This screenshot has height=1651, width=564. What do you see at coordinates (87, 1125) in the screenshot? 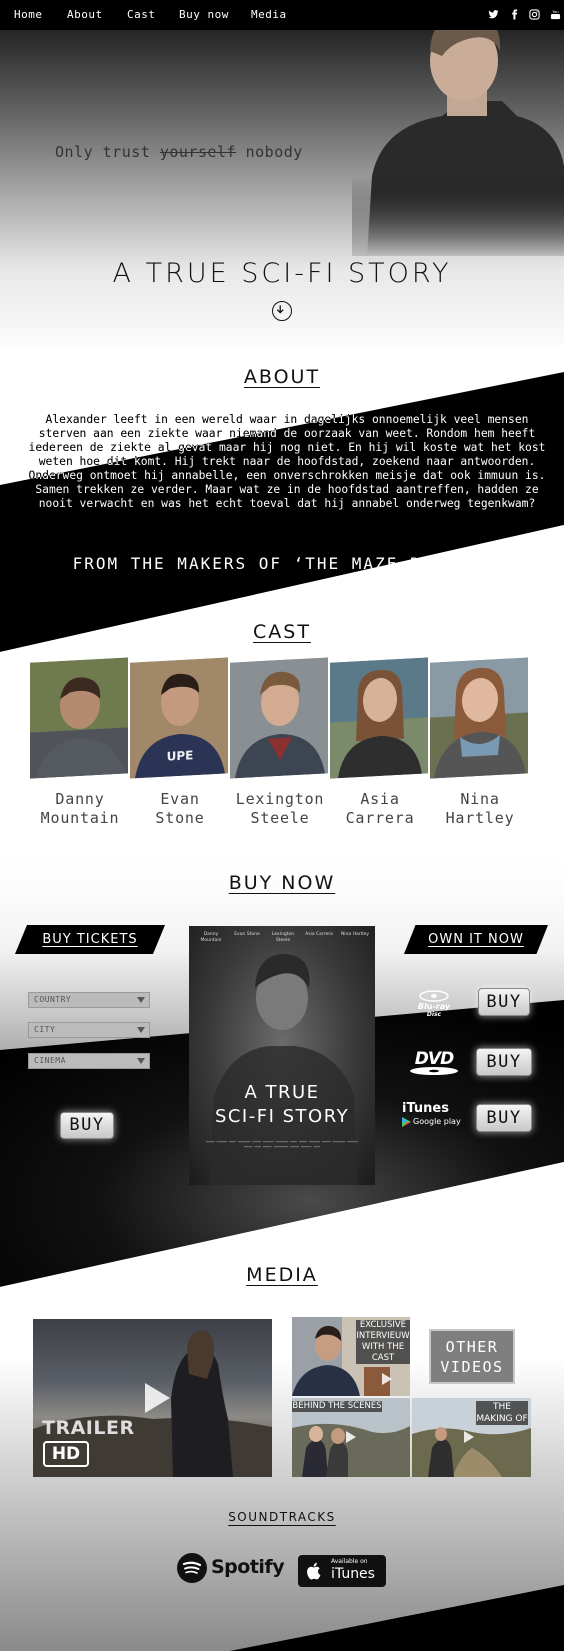
I see `buy-tickets-button: BUY` at bounding box center [87, 1125].